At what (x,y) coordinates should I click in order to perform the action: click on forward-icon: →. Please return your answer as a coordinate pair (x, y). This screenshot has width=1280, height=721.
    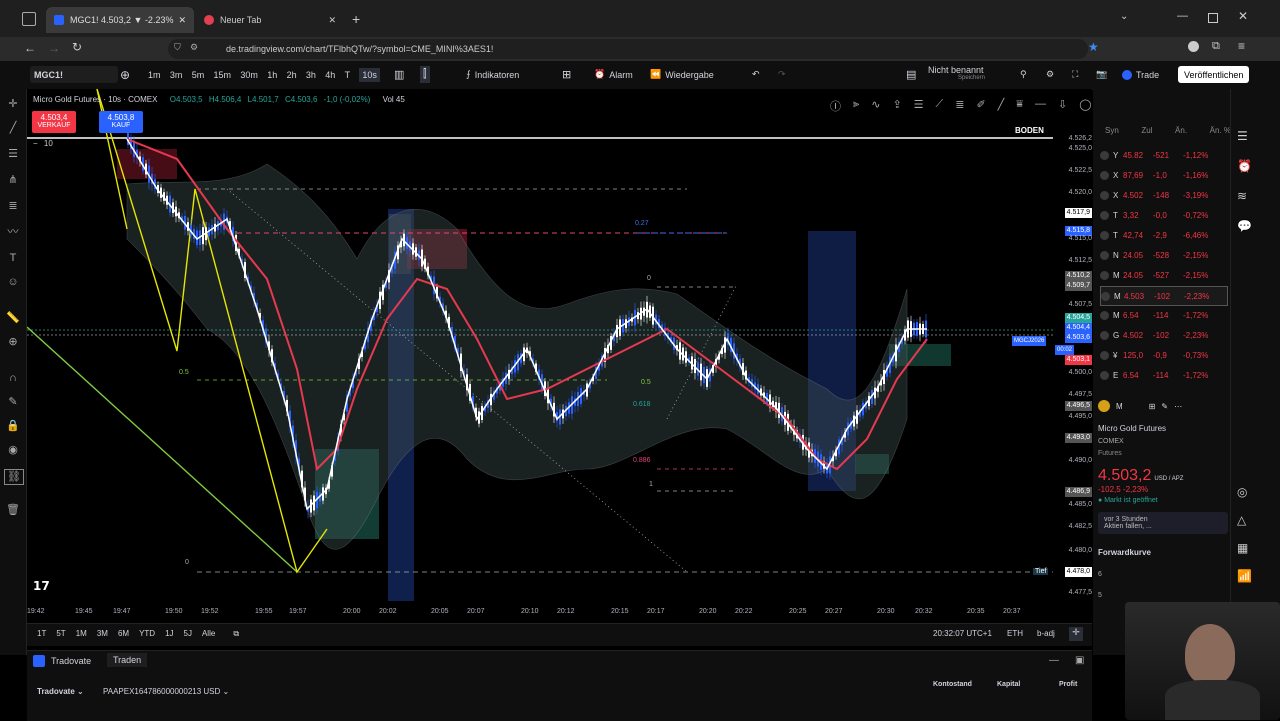
    Looking at the image, I should click on (54, 48).